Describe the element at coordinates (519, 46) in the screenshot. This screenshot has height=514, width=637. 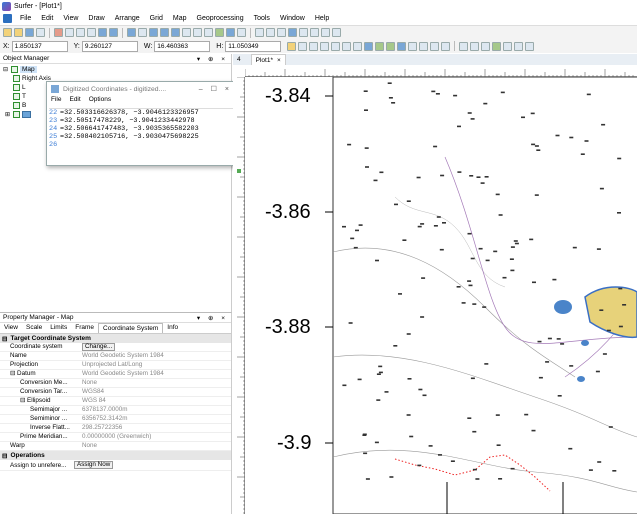
I see `vector-icon` at that location.